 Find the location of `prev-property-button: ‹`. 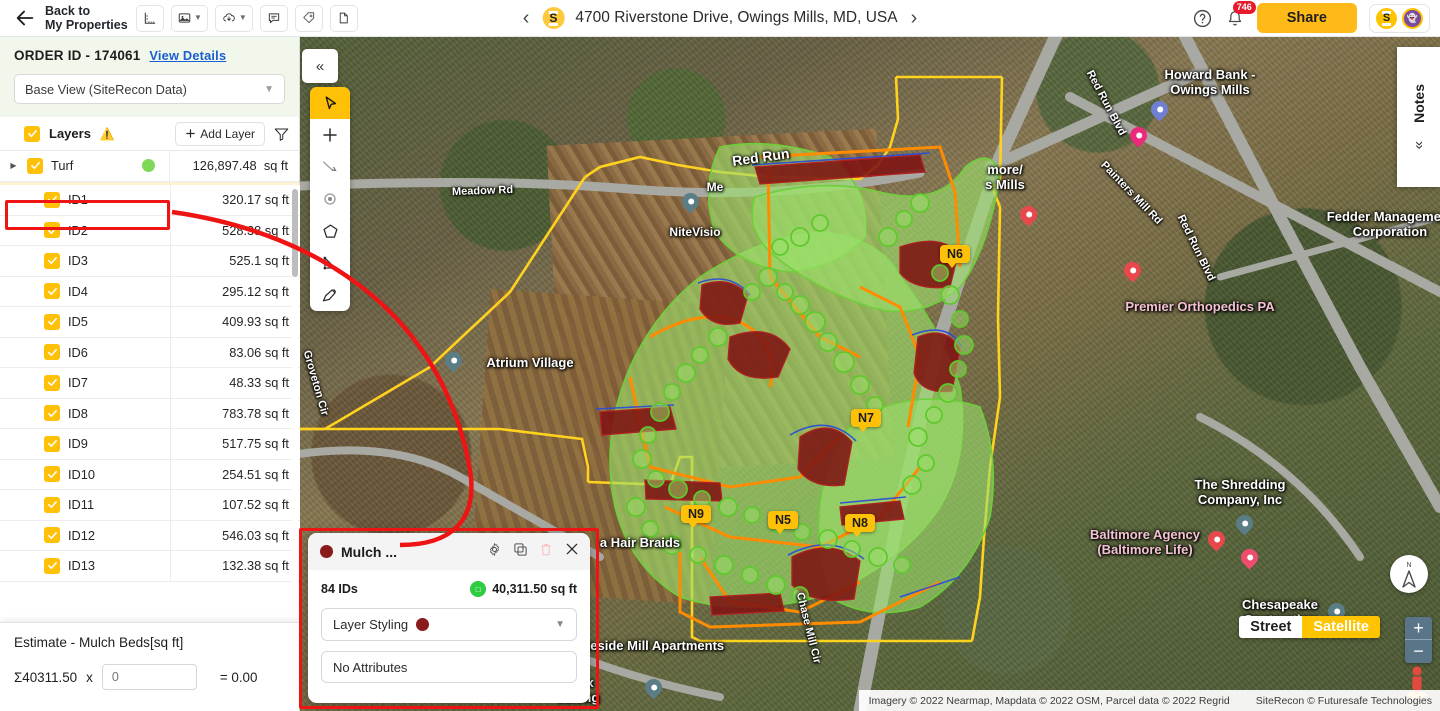

prev-property-button: ‹ is located at coordinates (526, 18).